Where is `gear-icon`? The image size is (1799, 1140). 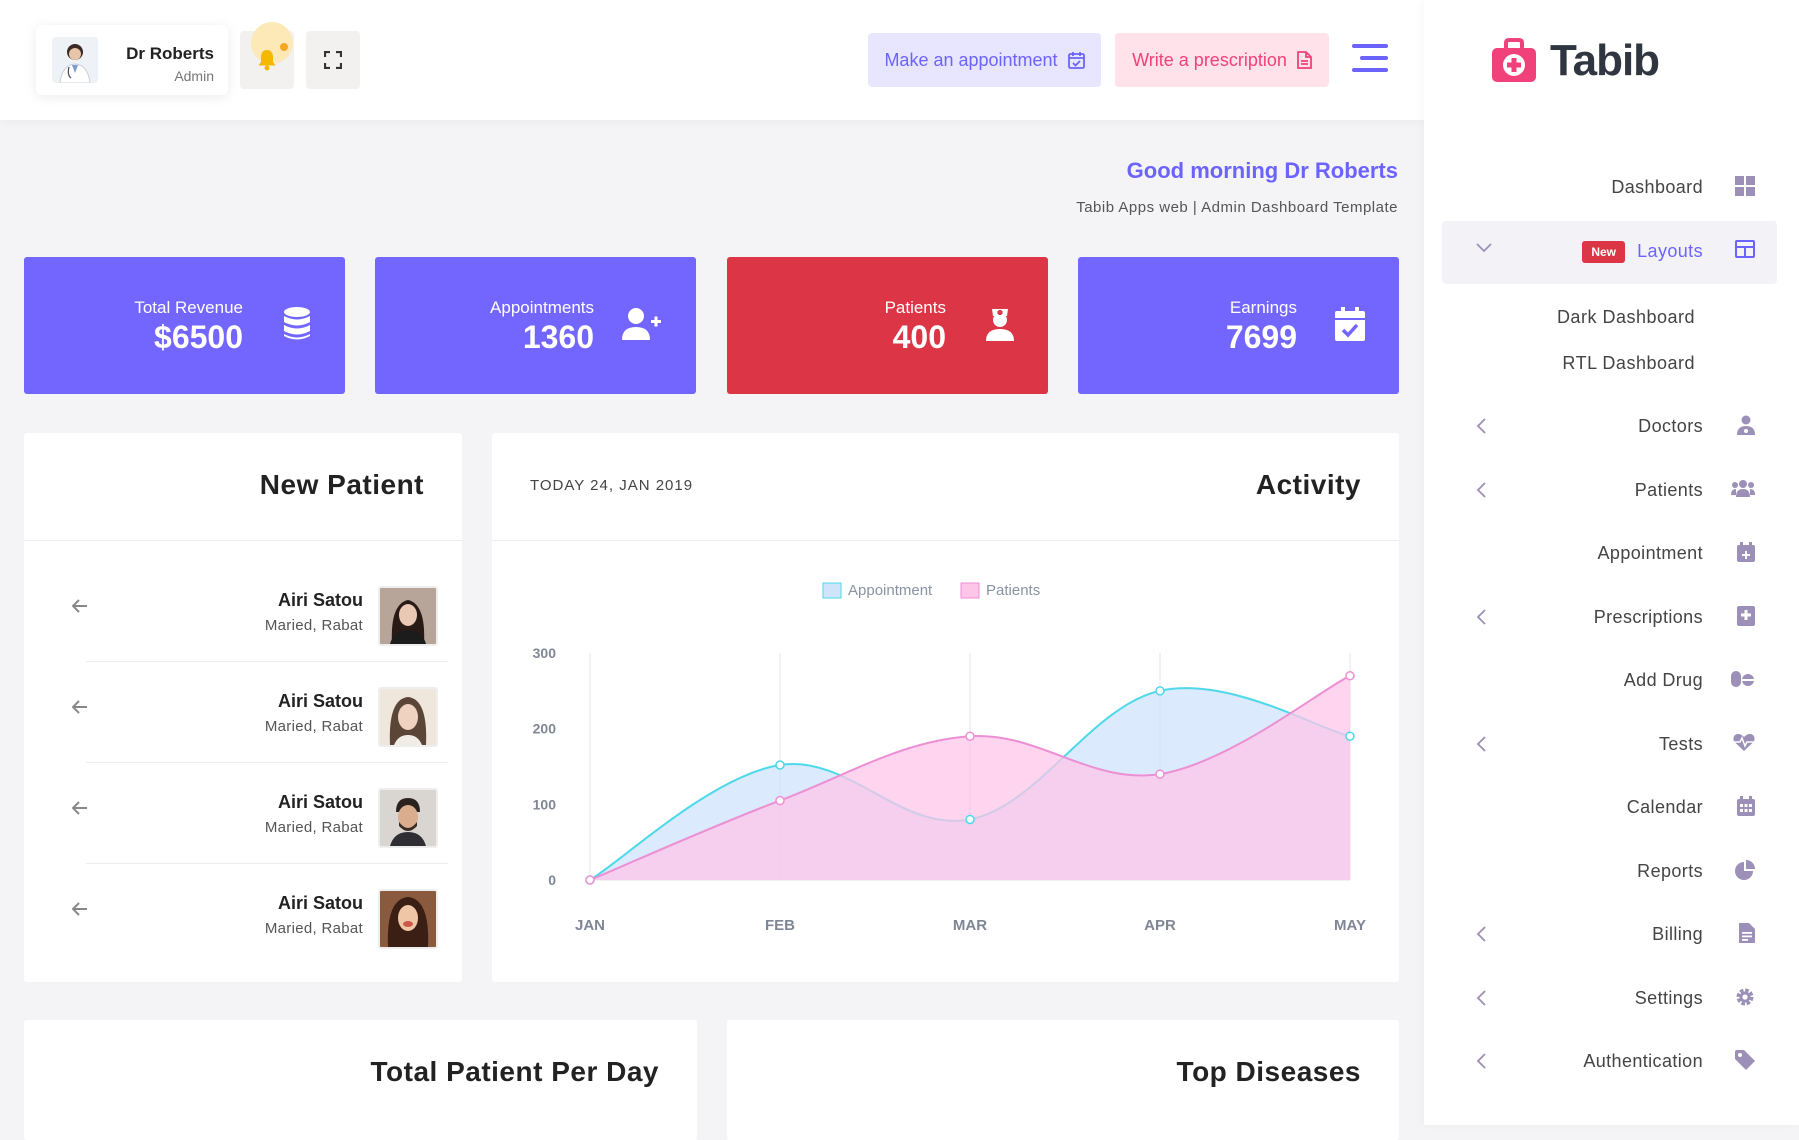 gear-icon is located at coordinates (1745, 997).